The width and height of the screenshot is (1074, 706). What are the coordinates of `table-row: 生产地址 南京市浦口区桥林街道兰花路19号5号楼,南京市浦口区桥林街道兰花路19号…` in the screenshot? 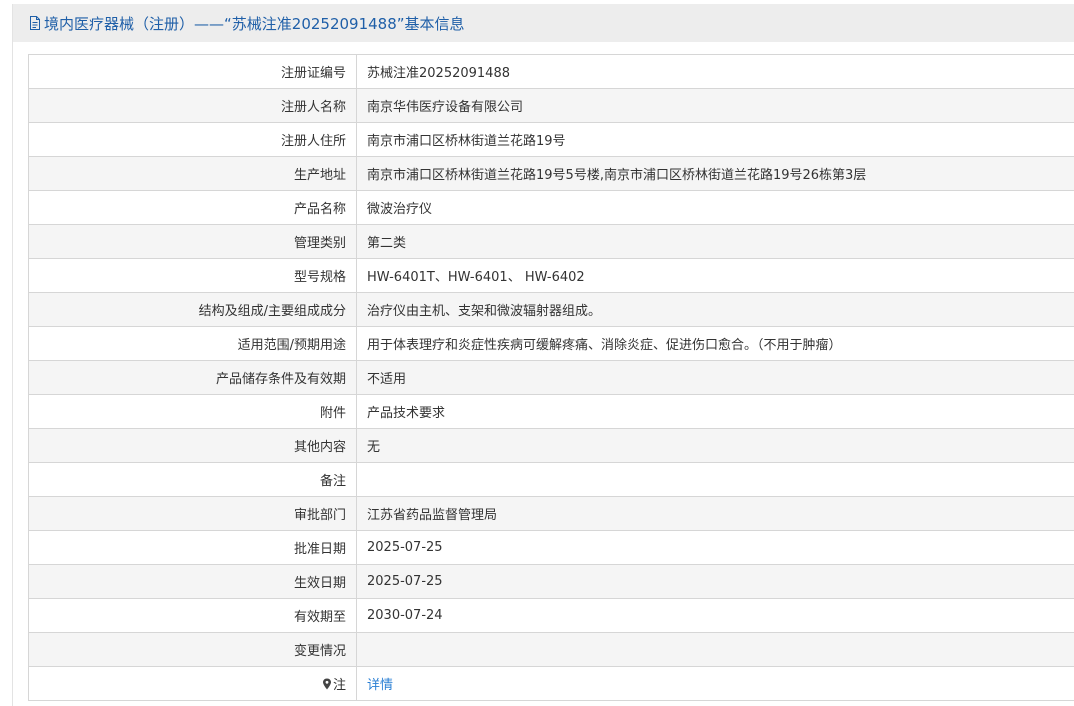 It's located at (551, 173).